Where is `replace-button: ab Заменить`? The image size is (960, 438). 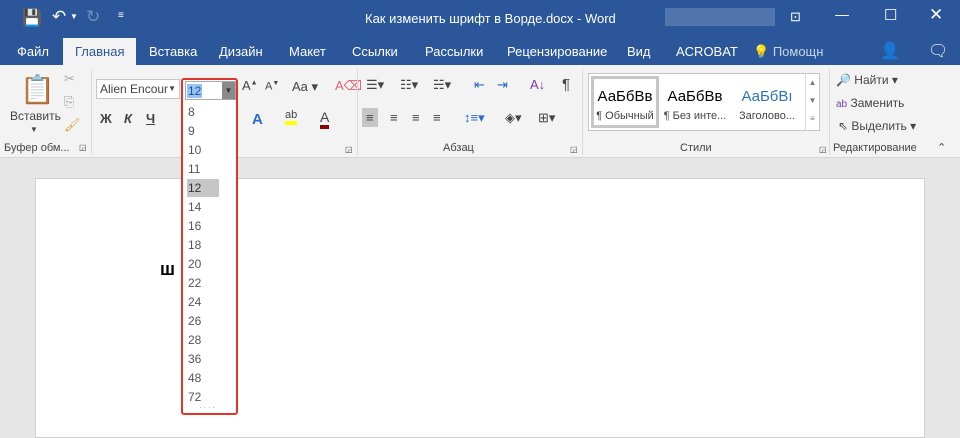 replace-button: ab Заменить is located at coordinates (870, 103).